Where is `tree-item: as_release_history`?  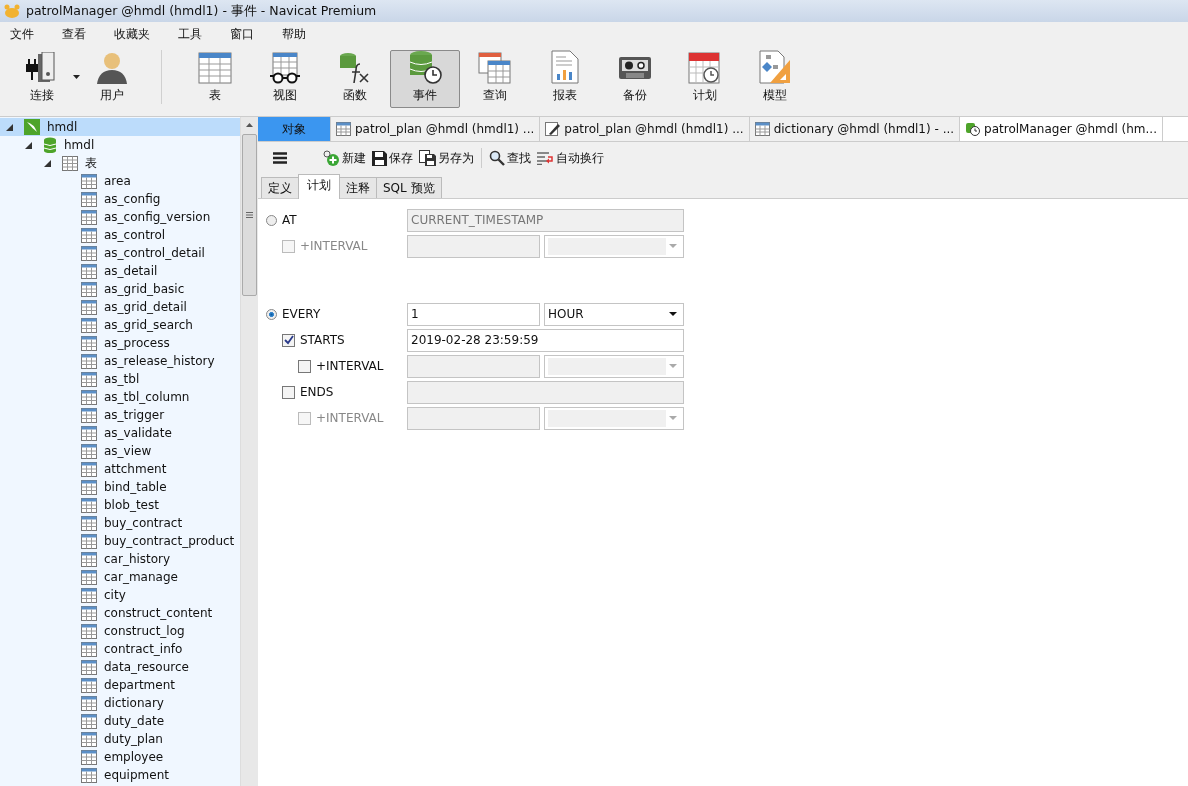 tree-item: as_release_history is located at coordinates (120, 361).